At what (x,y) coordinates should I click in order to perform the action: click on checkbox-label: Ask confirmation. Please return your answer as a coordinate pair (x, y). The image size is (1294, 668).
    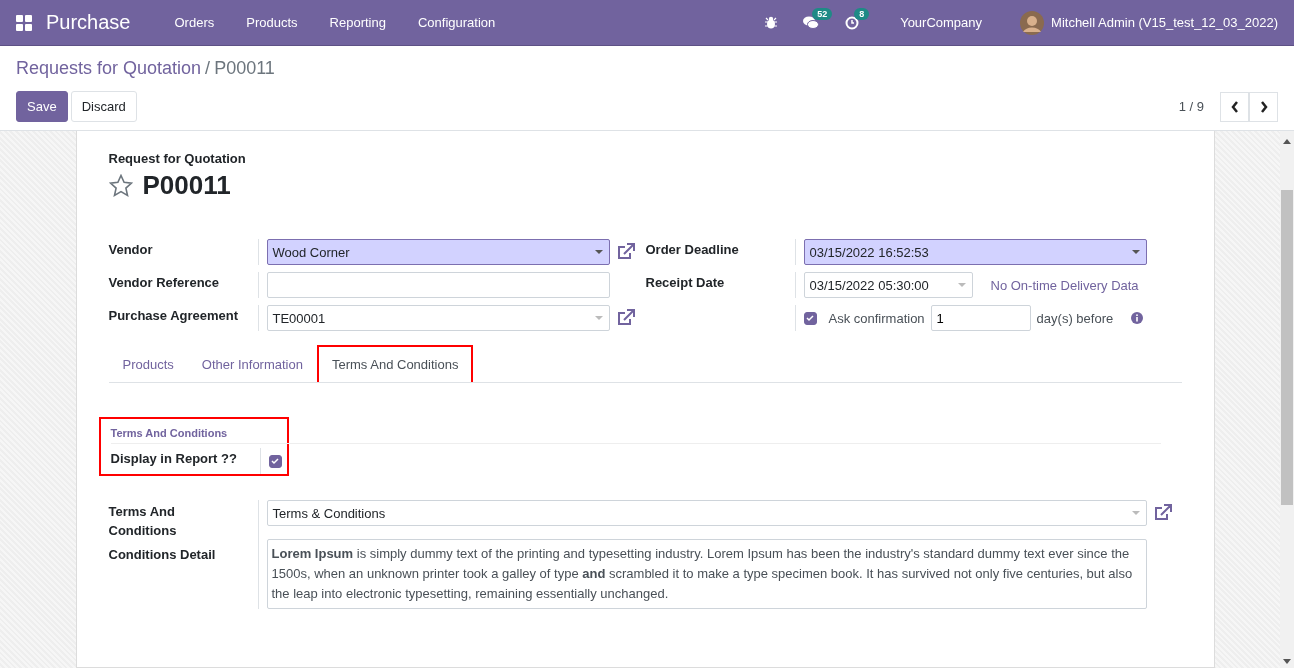
    Looking at the image, I should click on (876, 318).